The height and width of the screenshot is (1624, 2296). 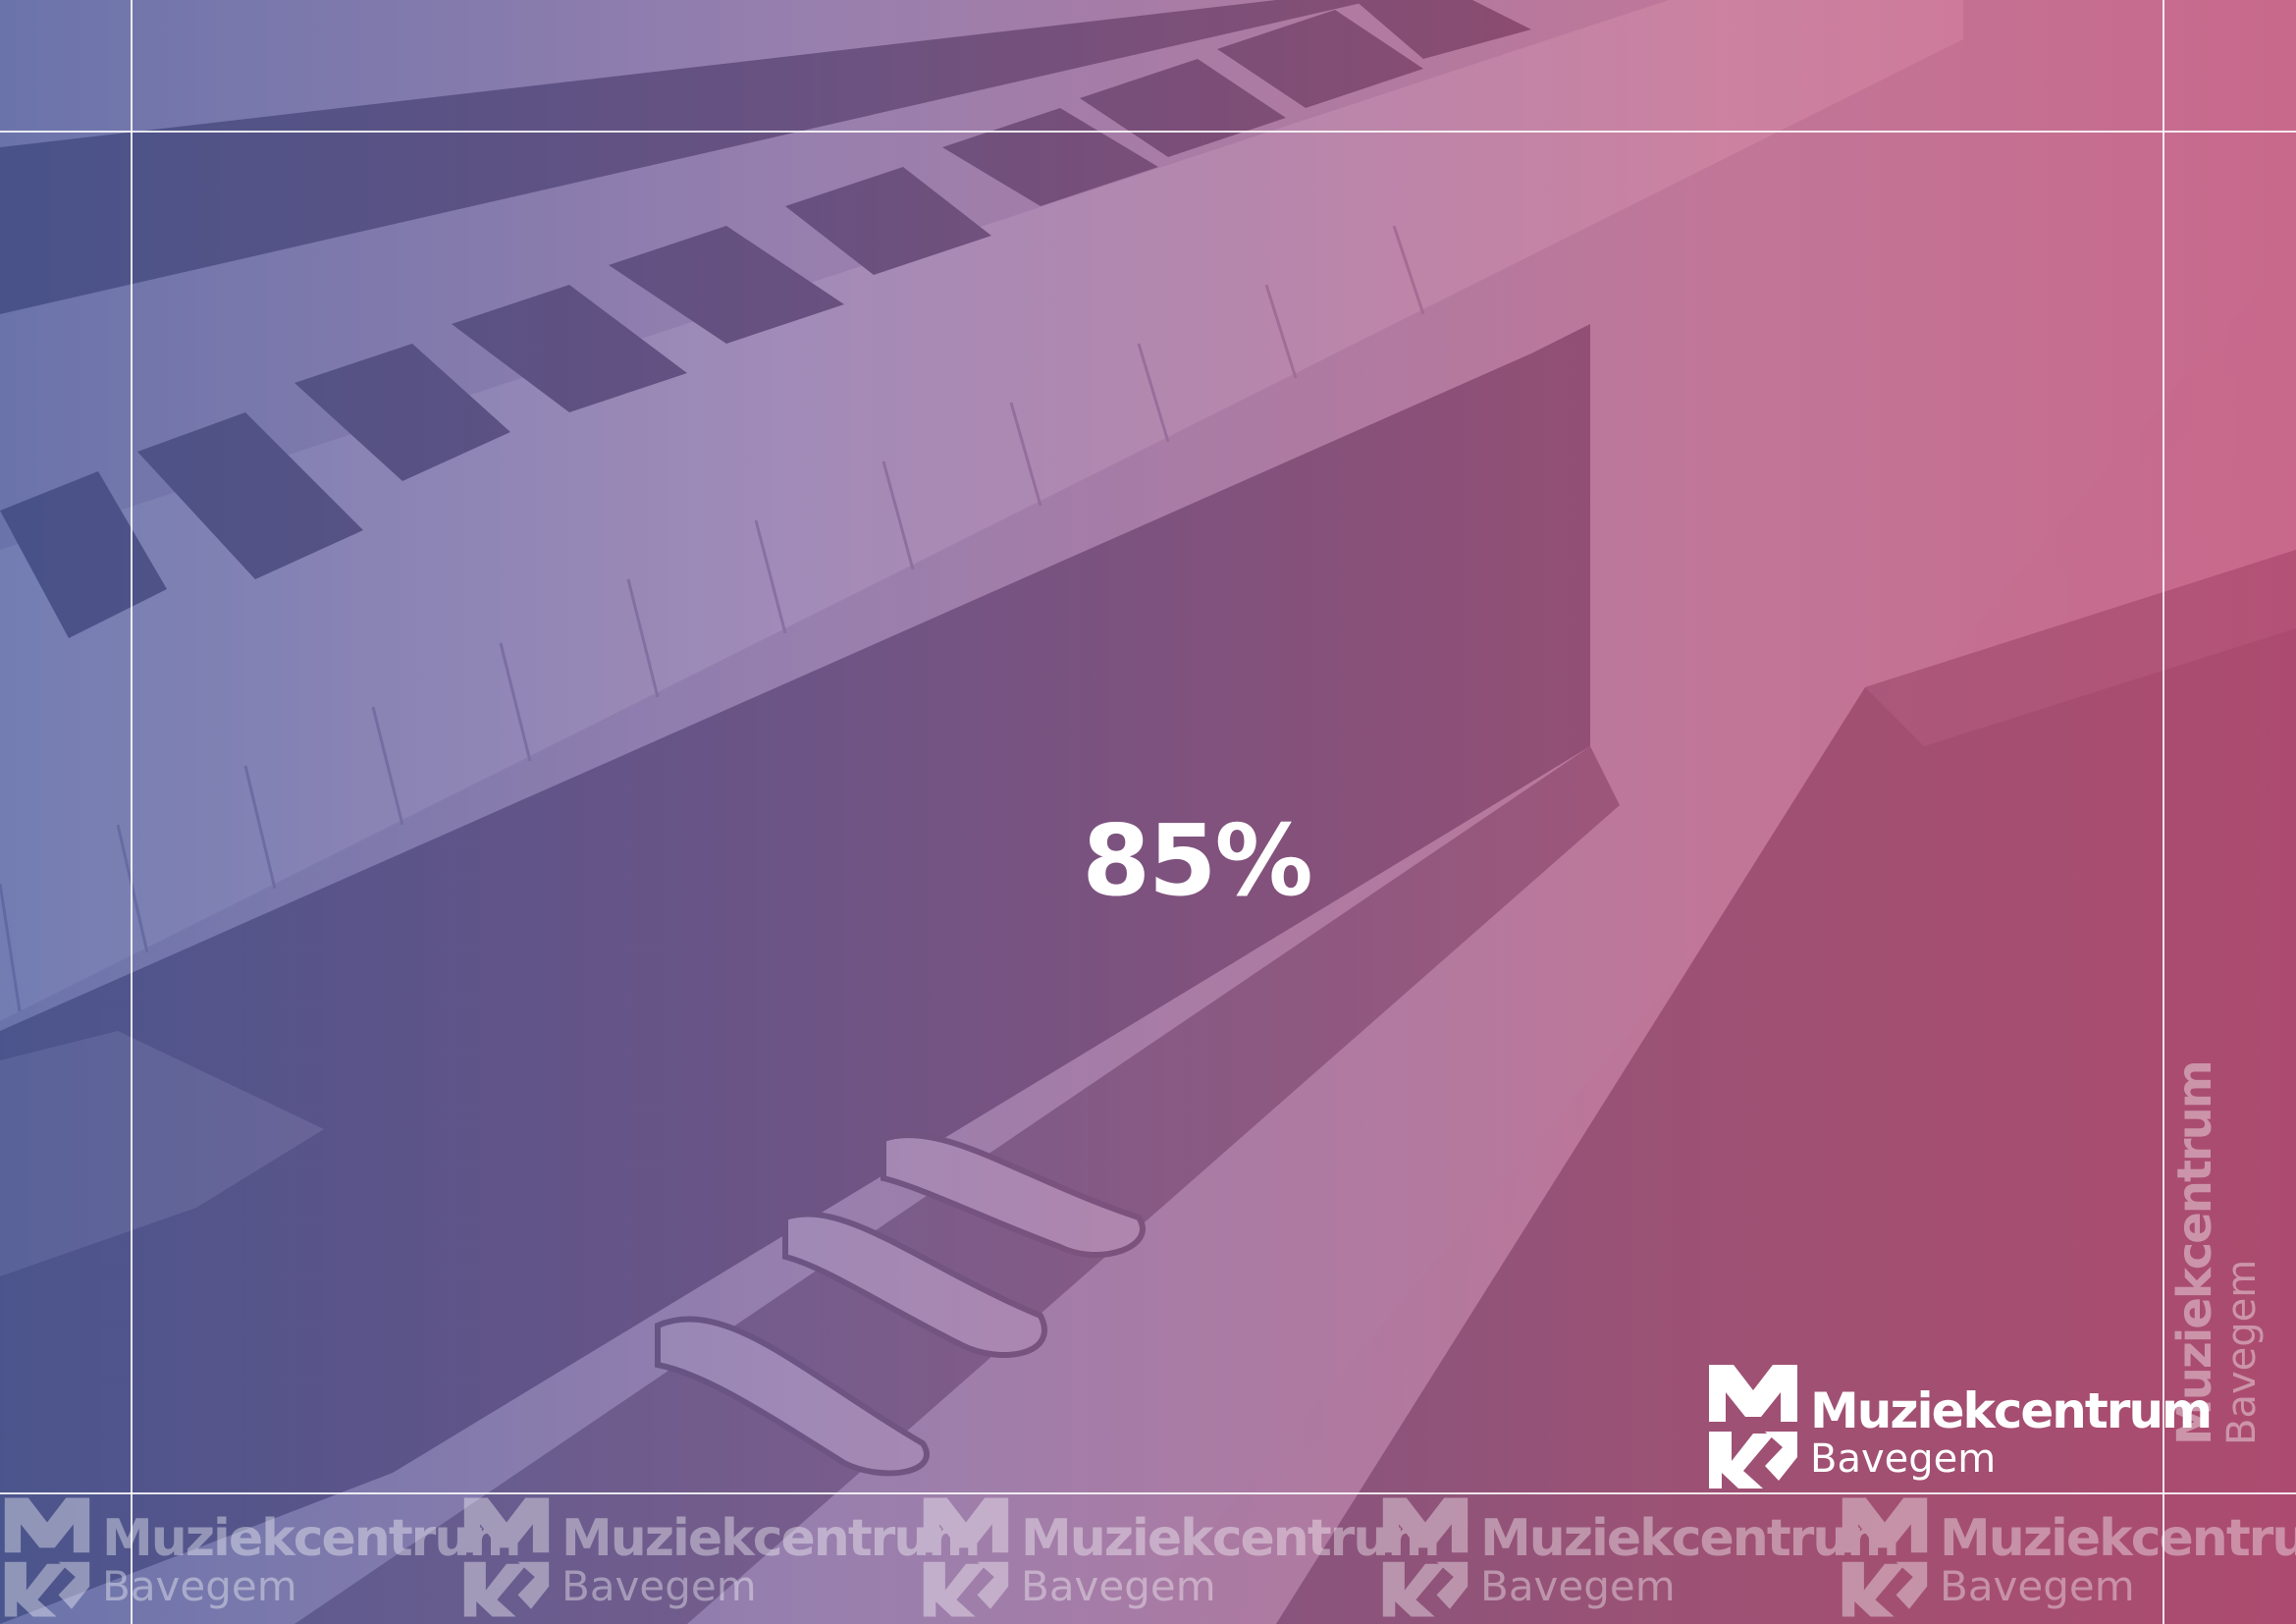 What do you see at coordinates (2195, 1253) in the screenshot?
I see `watermark-vertical-name: Muziekcentrum` at bounding box center [2195, 1253].